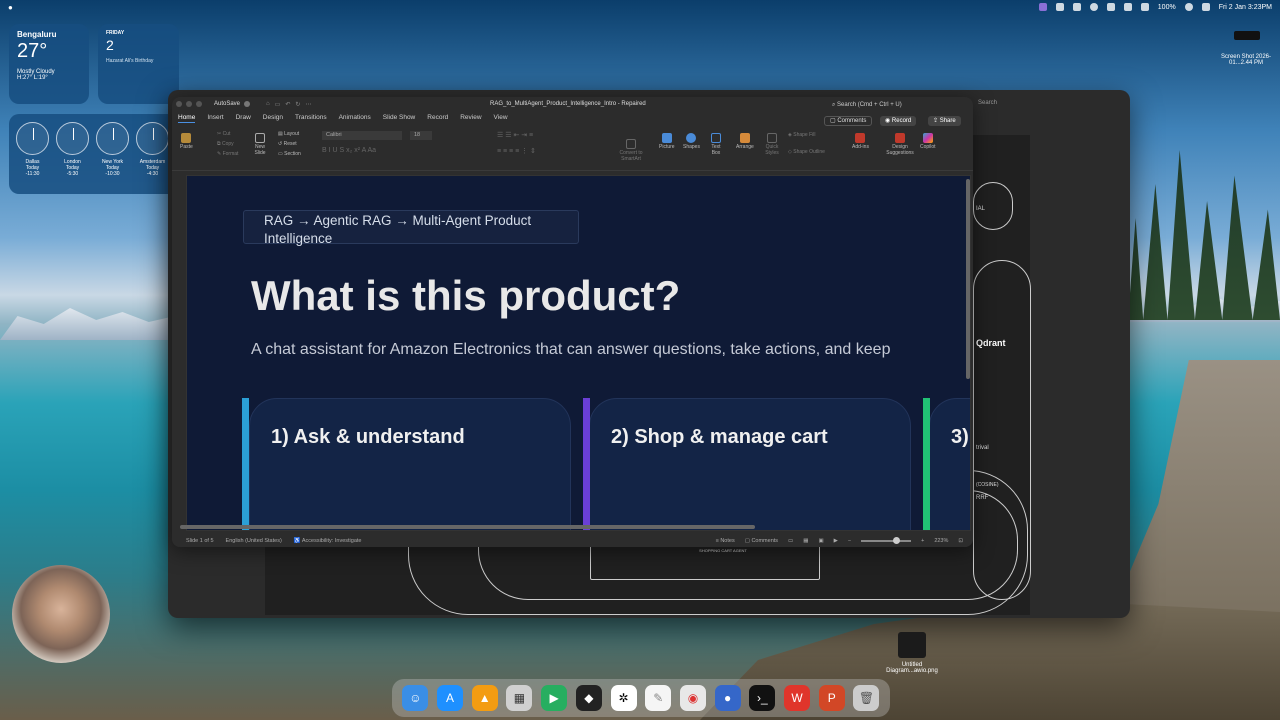 The image size is (1280, 720). I want to click on trash-icon: 🗑, so click(866, 698).